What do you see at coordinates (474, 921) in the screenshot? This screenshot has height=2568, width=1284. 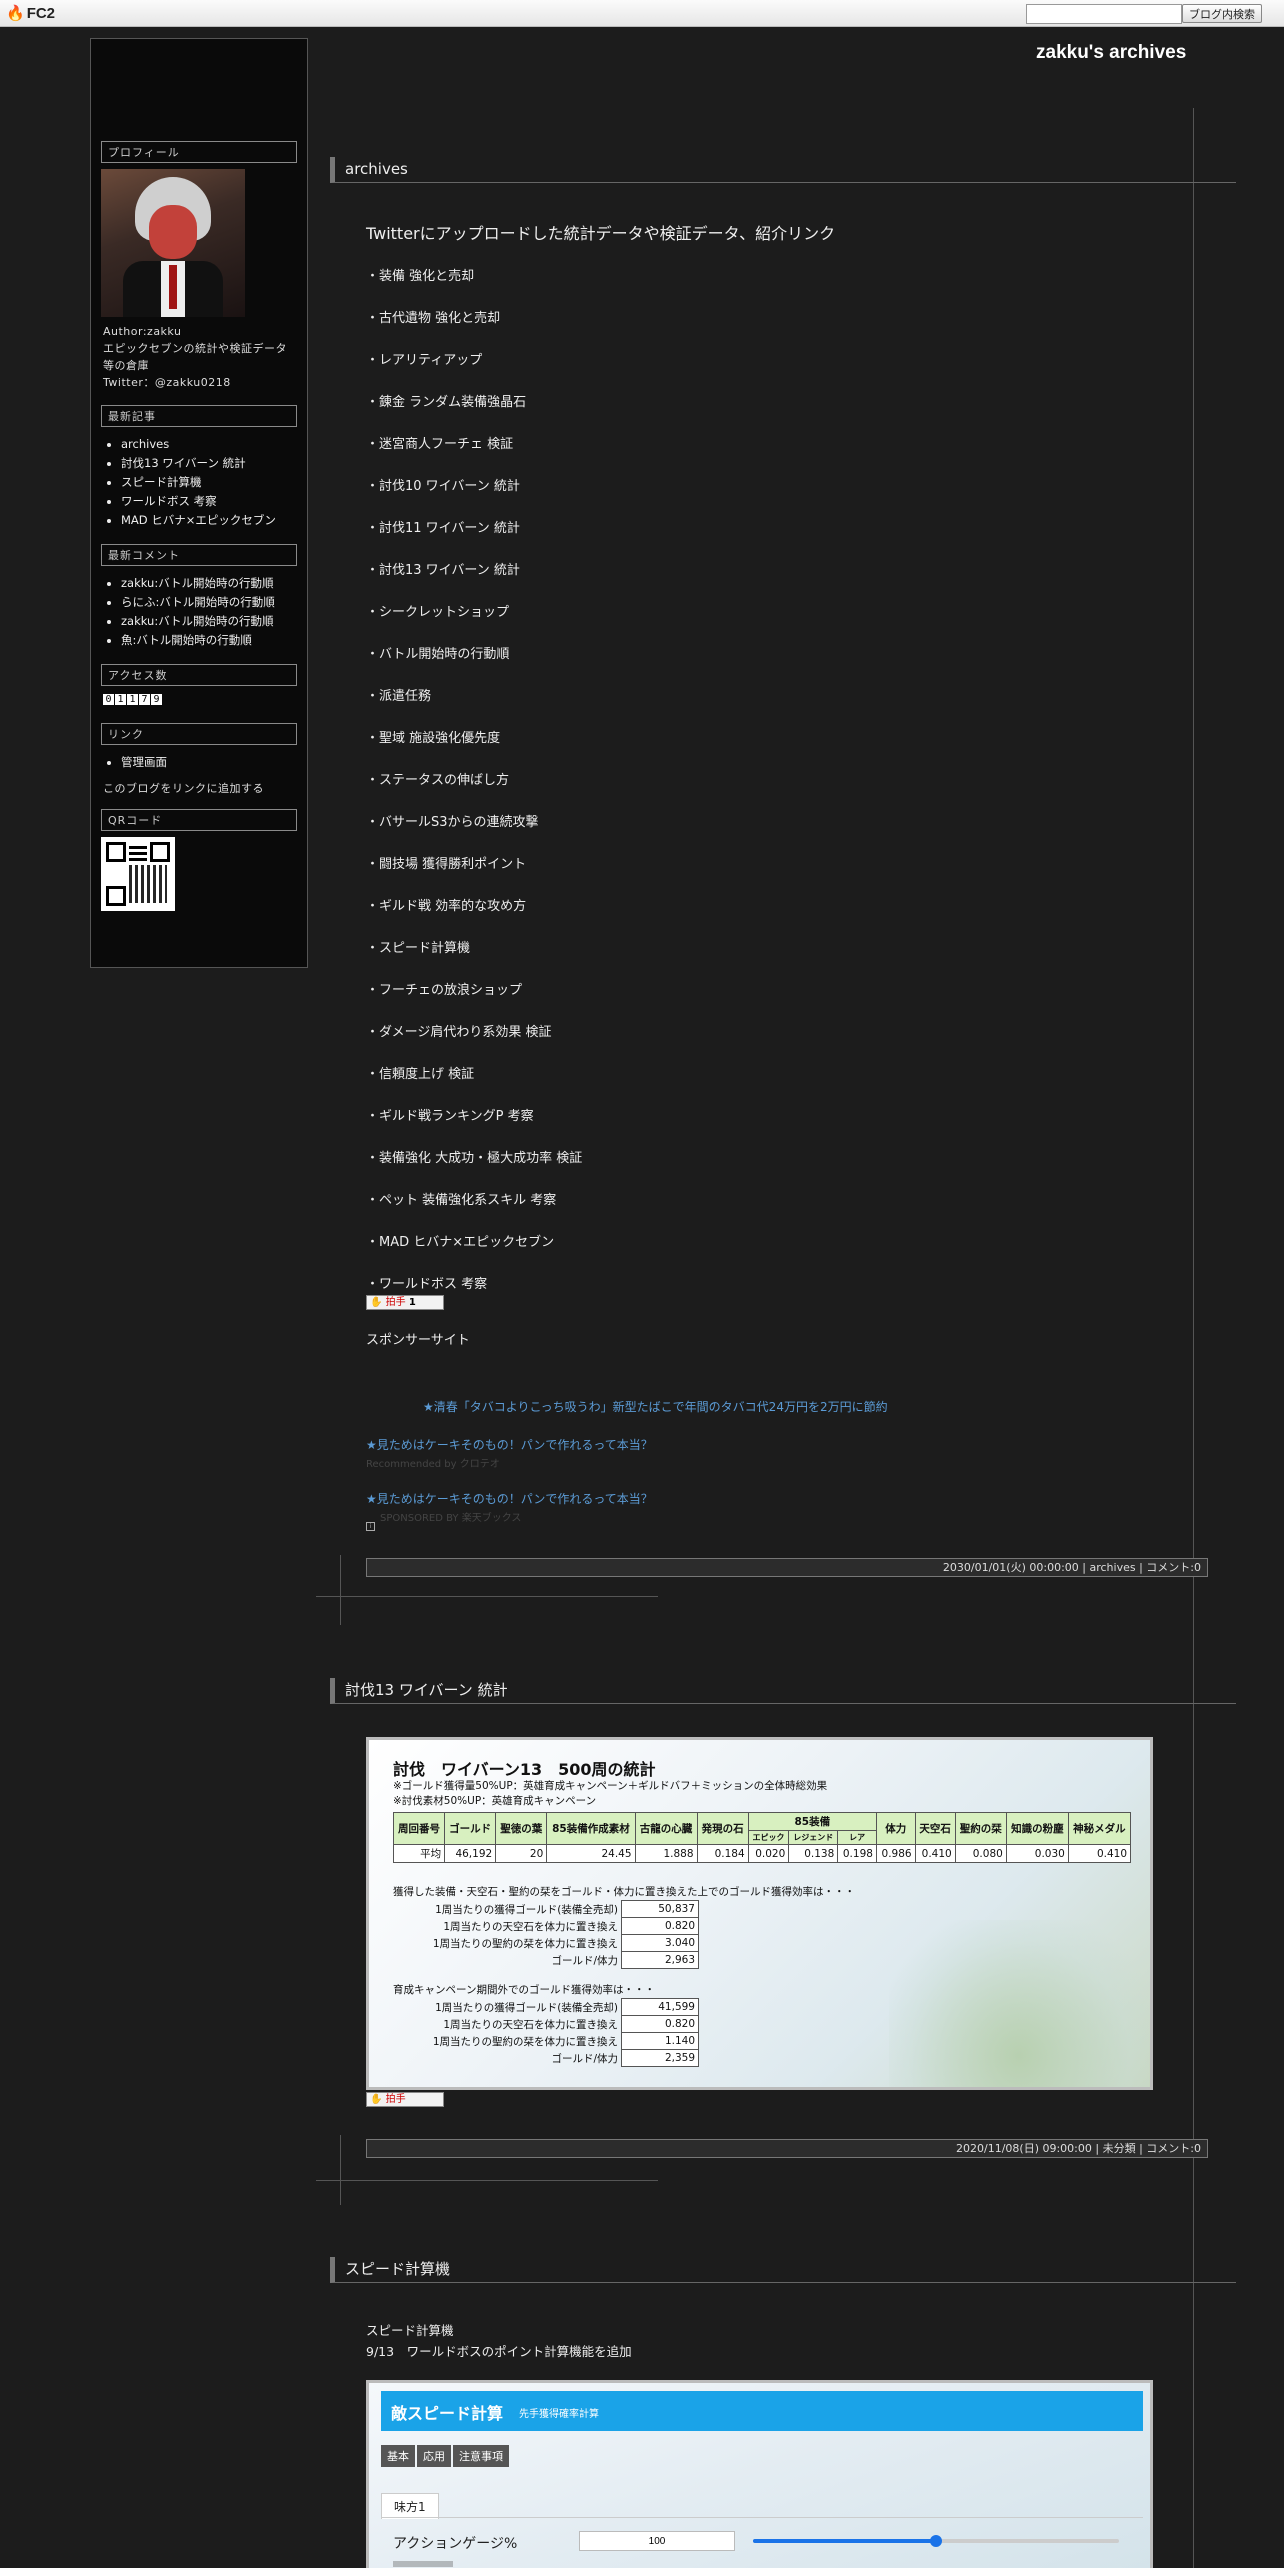 I see `archive-link: ・ギルド戦 効率的な攻め方` at bounding box center [474, 921].